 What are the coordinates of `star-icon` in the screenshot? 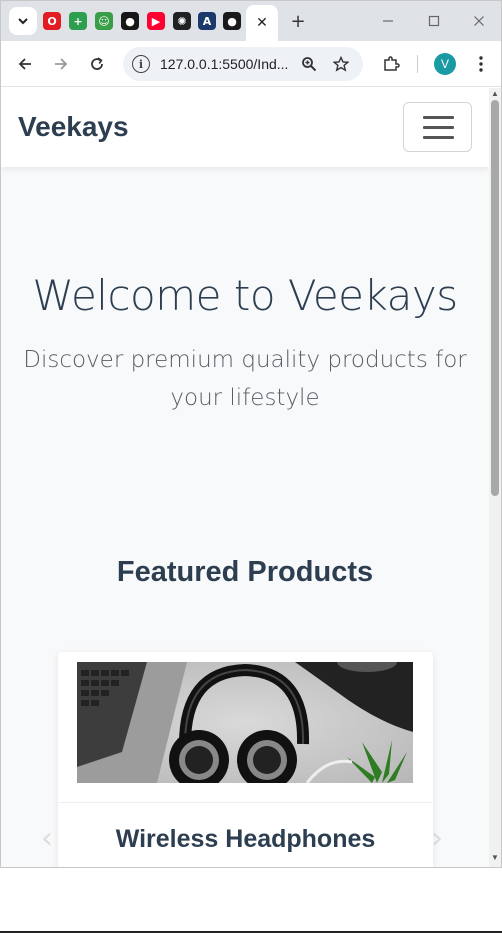 It's located at (341, 64).